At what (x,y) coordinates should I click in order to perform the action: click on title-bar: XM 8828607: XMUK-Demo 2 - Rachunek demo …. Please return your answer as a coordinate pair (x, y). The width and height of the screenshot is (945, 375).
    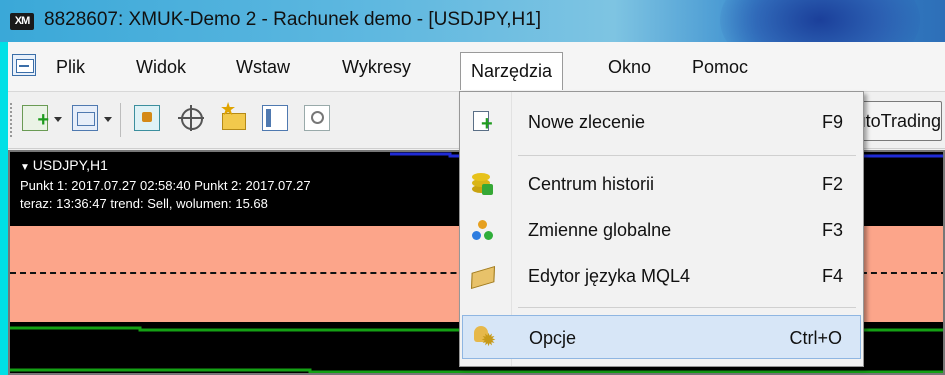
    Looking at the image, I should click on (472, 21).